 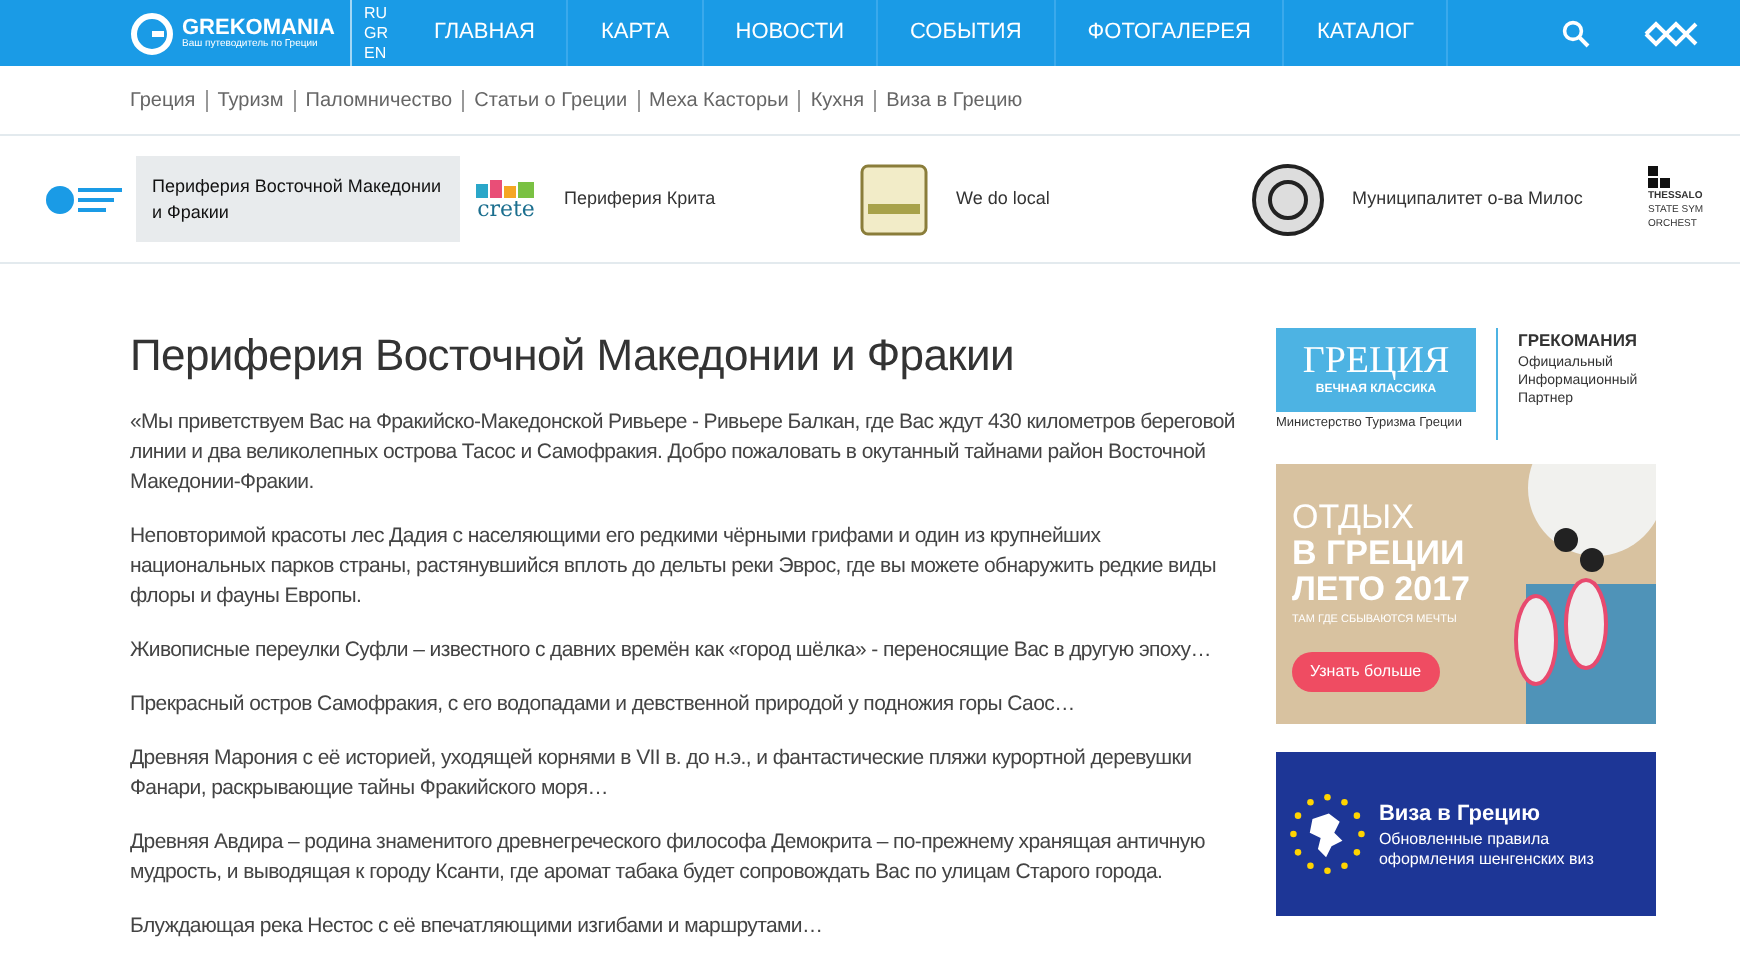 I want to click on subnav-link: Виза в Грецию, so click(x=948, y=100).